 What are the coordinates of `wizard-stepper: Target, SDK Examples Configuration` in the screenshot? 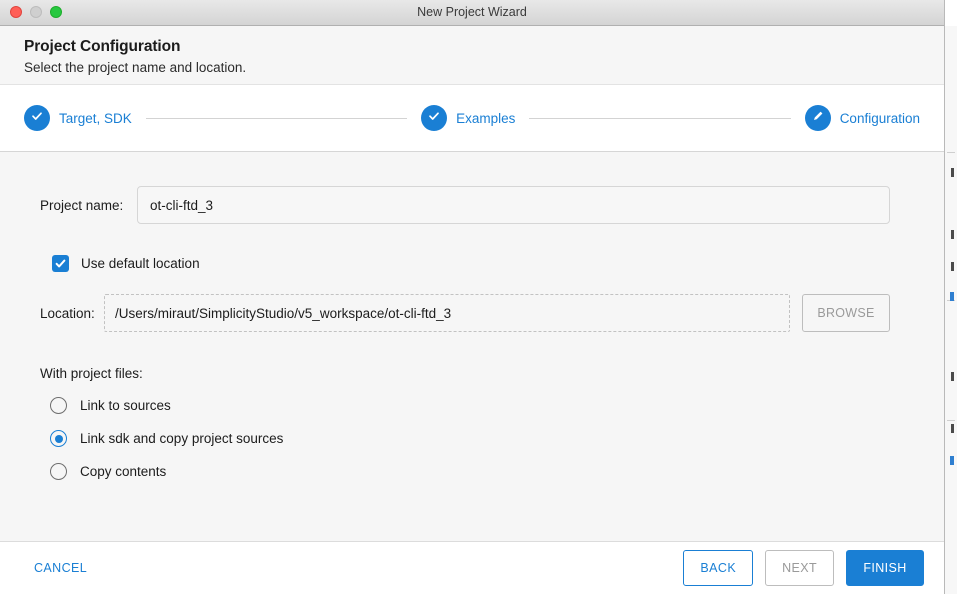 It's located at (472, 118).